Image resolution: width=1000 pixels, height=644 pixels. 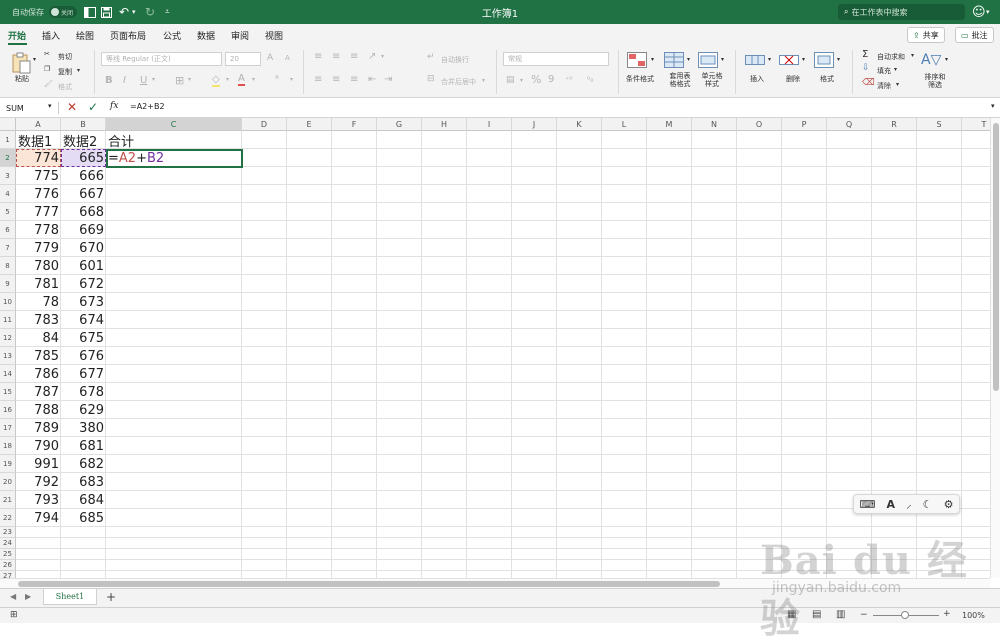 What do you see at coordinates (274, 35) in the screenshot?
I see `tab-view: 视图` at bounding box center [274, 35].